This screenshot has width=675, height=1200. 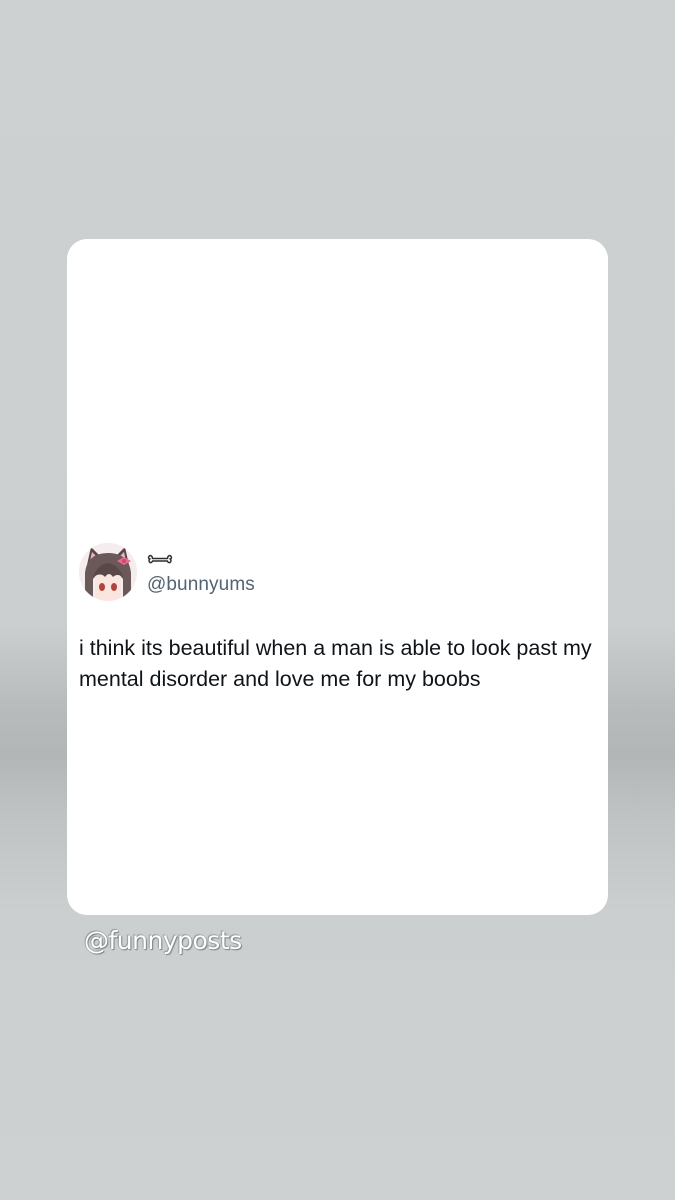 I want to click on bone-icon, so click(x=160, y=559).